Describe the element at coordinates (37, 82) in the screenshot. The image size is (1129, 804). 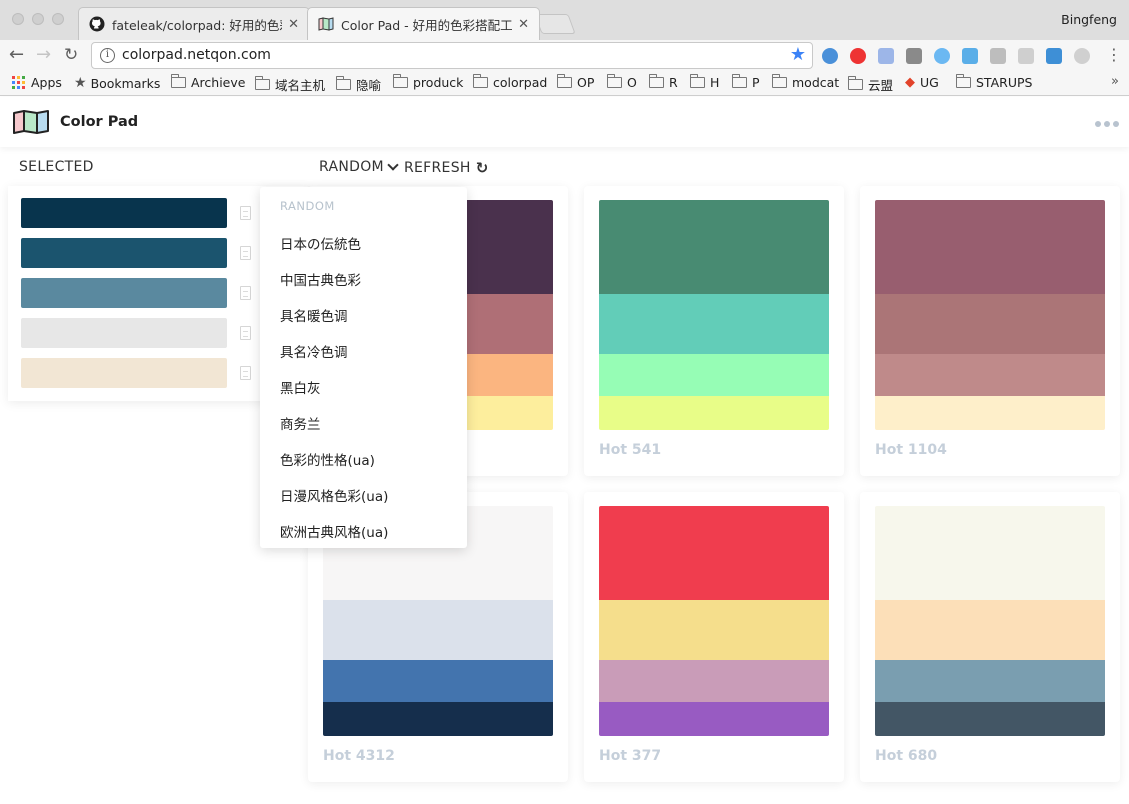
I see `bookmark-apps: Apps` at that location.